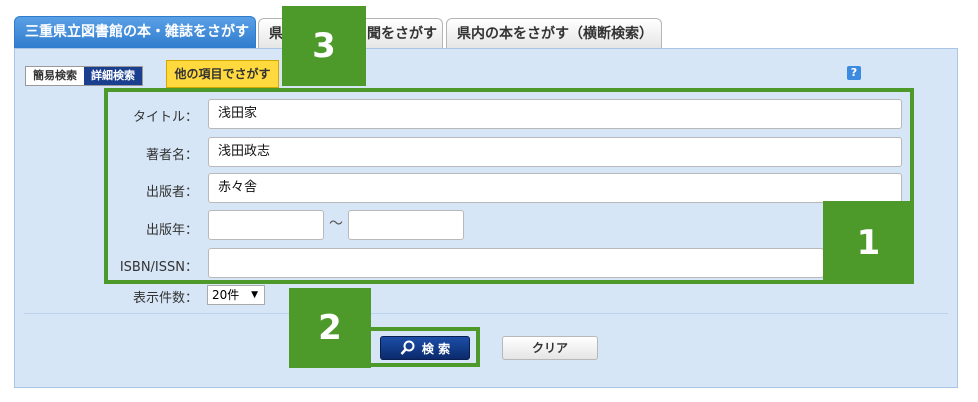 This screenshot has height=402, width=978. I want to click on callout-number-1: 1, so click(868, 242).